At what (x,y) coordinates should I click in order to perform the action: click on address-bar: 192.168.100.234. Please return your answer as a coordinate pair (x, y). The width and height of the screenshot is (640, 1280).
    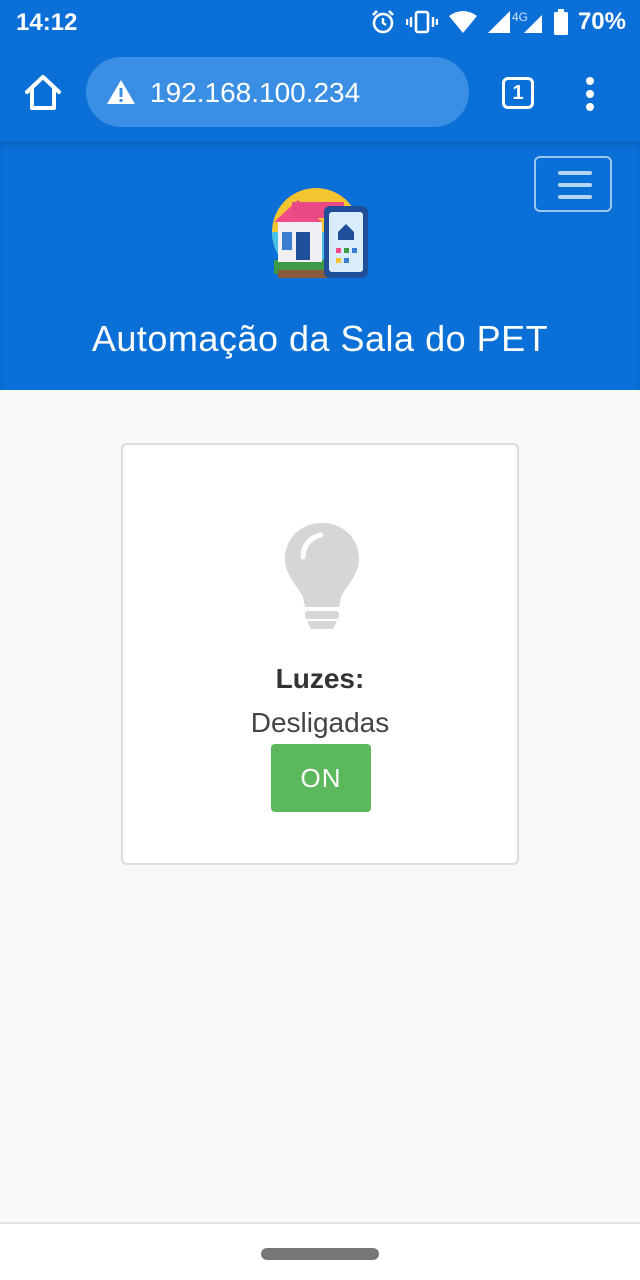
    Looking at the image, I should click on (277, 92).